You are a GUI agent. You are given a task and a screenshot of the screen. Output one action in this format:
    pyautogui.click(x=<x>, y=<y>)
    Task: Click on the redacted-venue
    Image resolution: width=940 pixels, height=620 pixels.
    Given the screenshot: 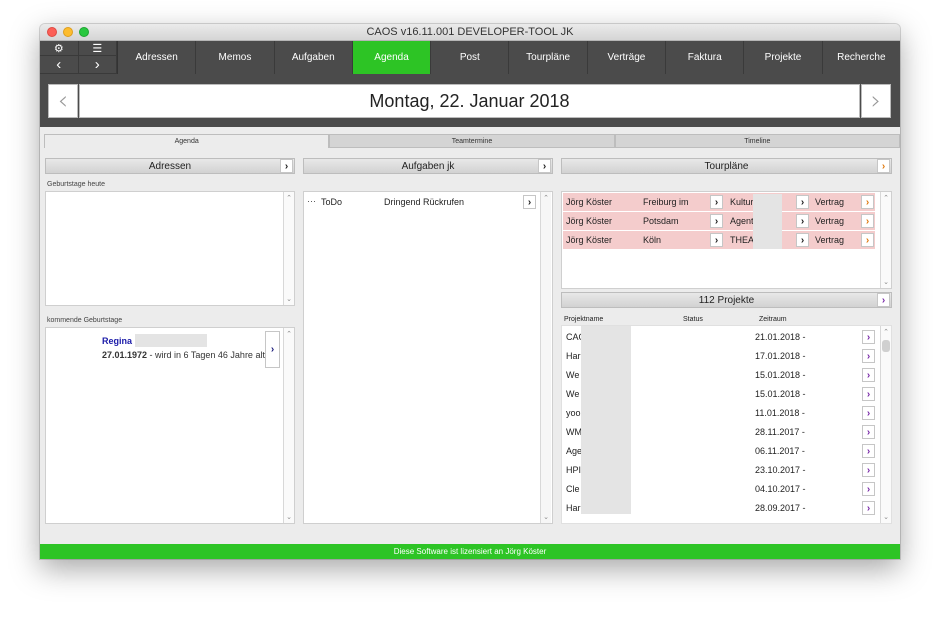 What is the action you would take?
    pyautogui.click(x=767, y=221)
    